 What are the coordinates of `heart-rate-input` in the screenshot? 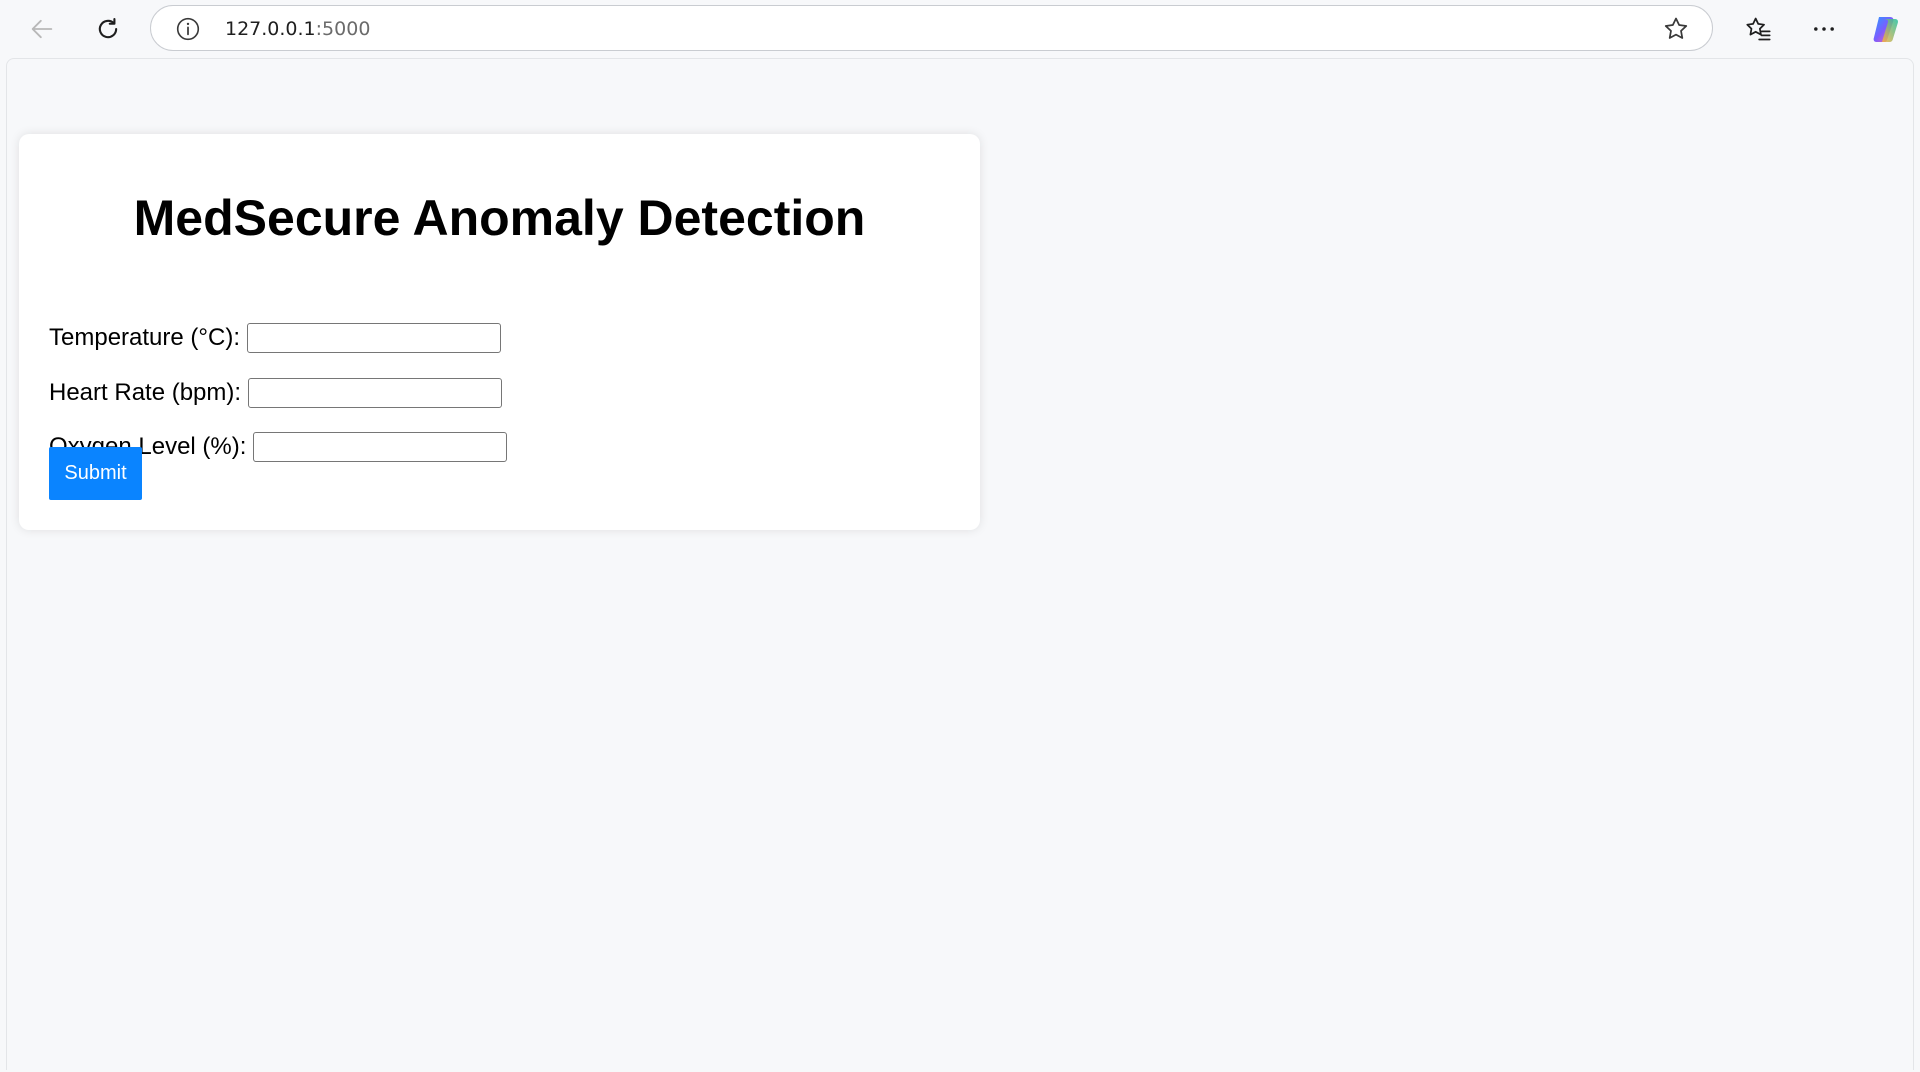 It's located at (375, 393).